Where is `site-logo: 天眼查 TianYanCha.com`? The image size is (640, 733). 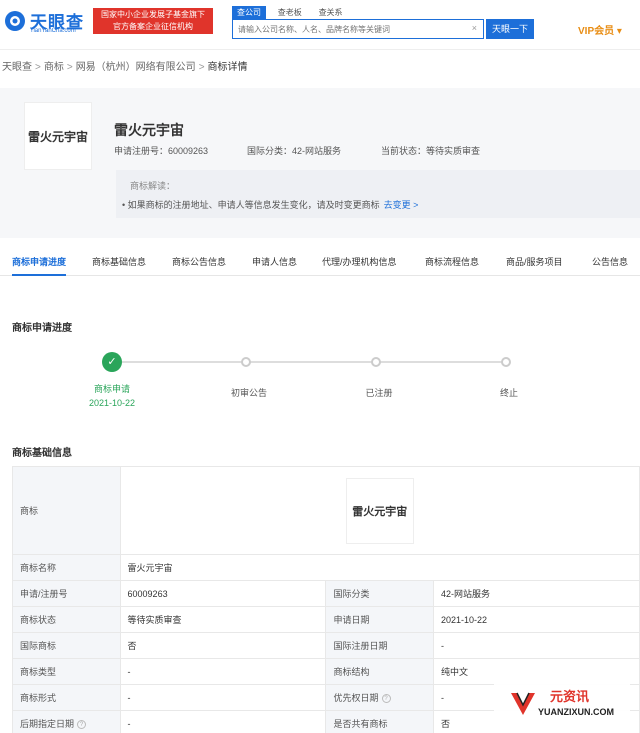
site-logo: 天眼查 TianYanCha.com is located at coordinates (47, 22).